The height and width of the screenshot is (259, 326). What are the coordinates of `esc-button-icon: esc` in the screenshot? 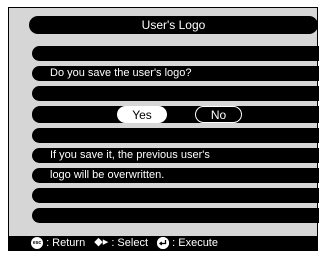 It's located at (37, 242).